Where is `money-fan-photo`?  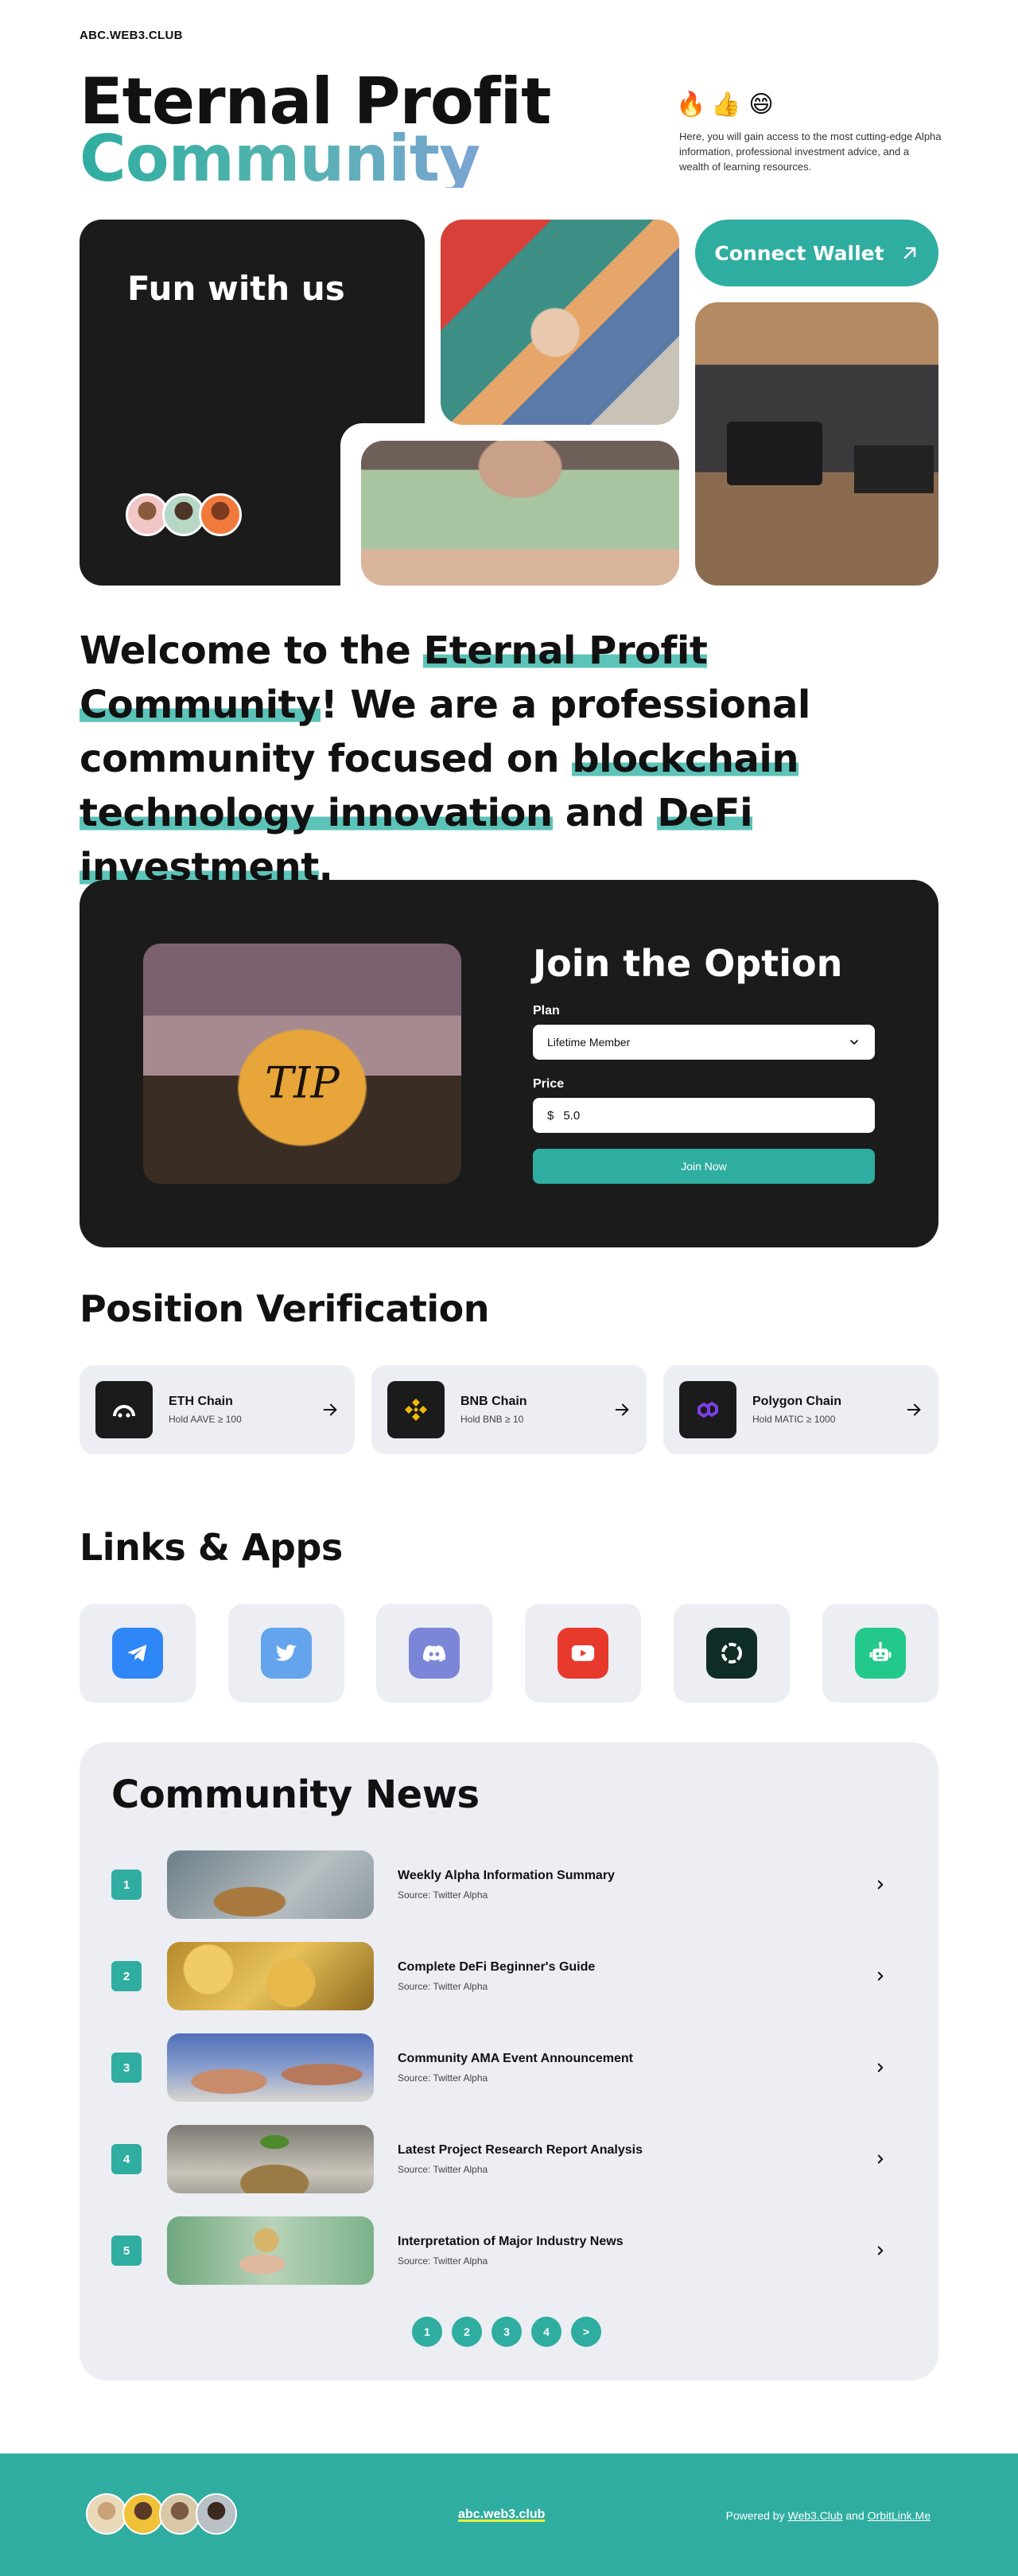
money-fan-photo is located at coordinates (520, 514).